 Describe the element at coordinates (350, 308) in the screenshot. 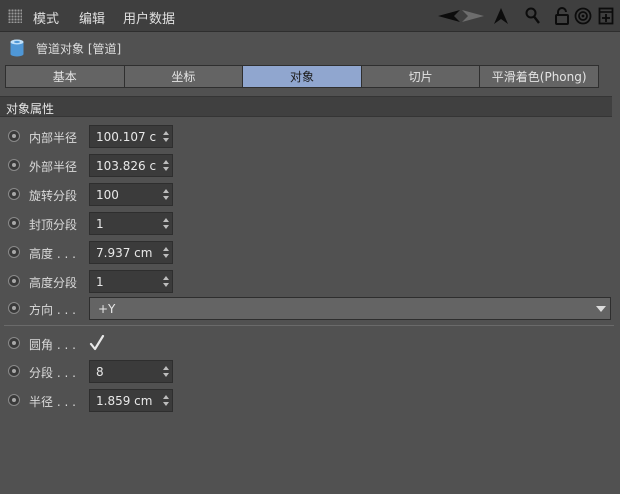

I see `orientation-select: +Y` at that location.